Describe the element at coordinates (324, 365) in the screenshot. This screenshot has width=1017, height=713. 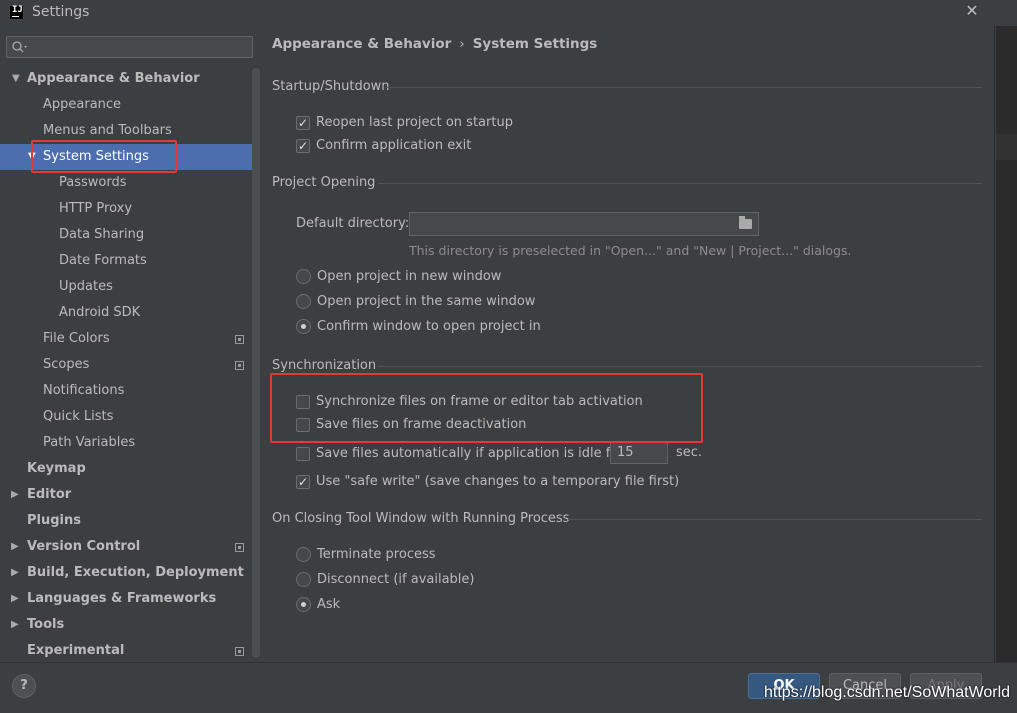
I see `section-title-synchronization: Synchronization` at that location.